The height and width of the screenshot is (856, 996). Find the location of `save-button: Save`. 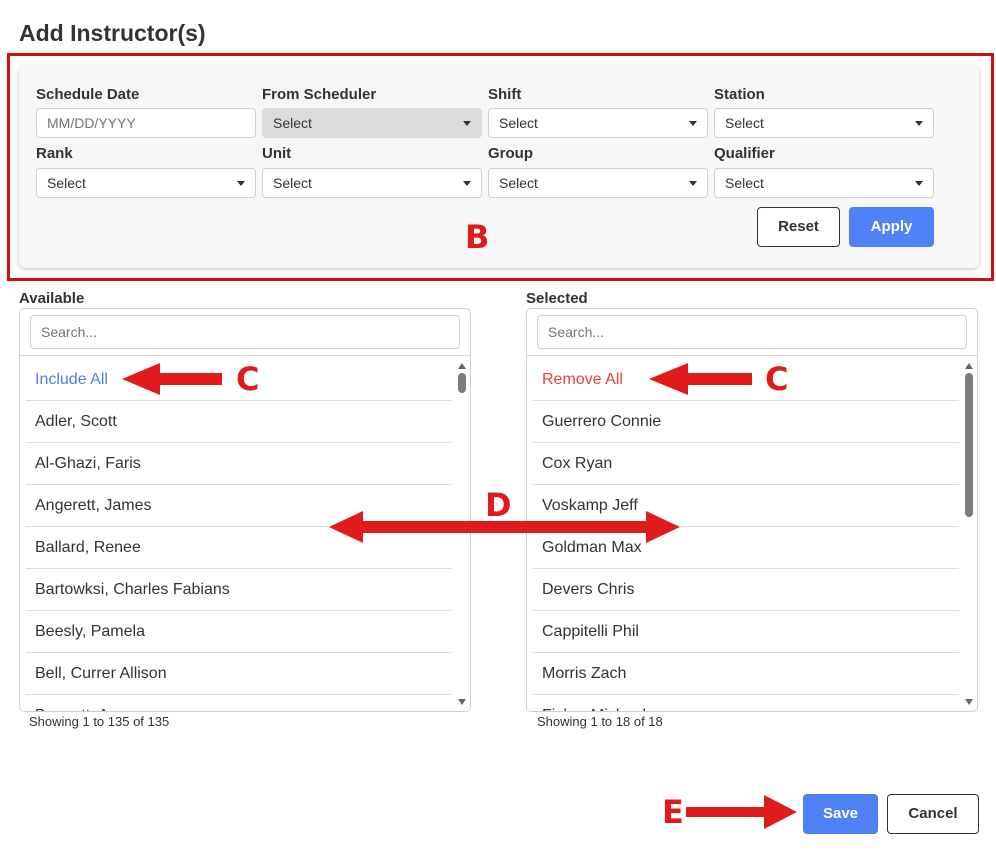

save-button: Save is located at coordinates (840, 814).